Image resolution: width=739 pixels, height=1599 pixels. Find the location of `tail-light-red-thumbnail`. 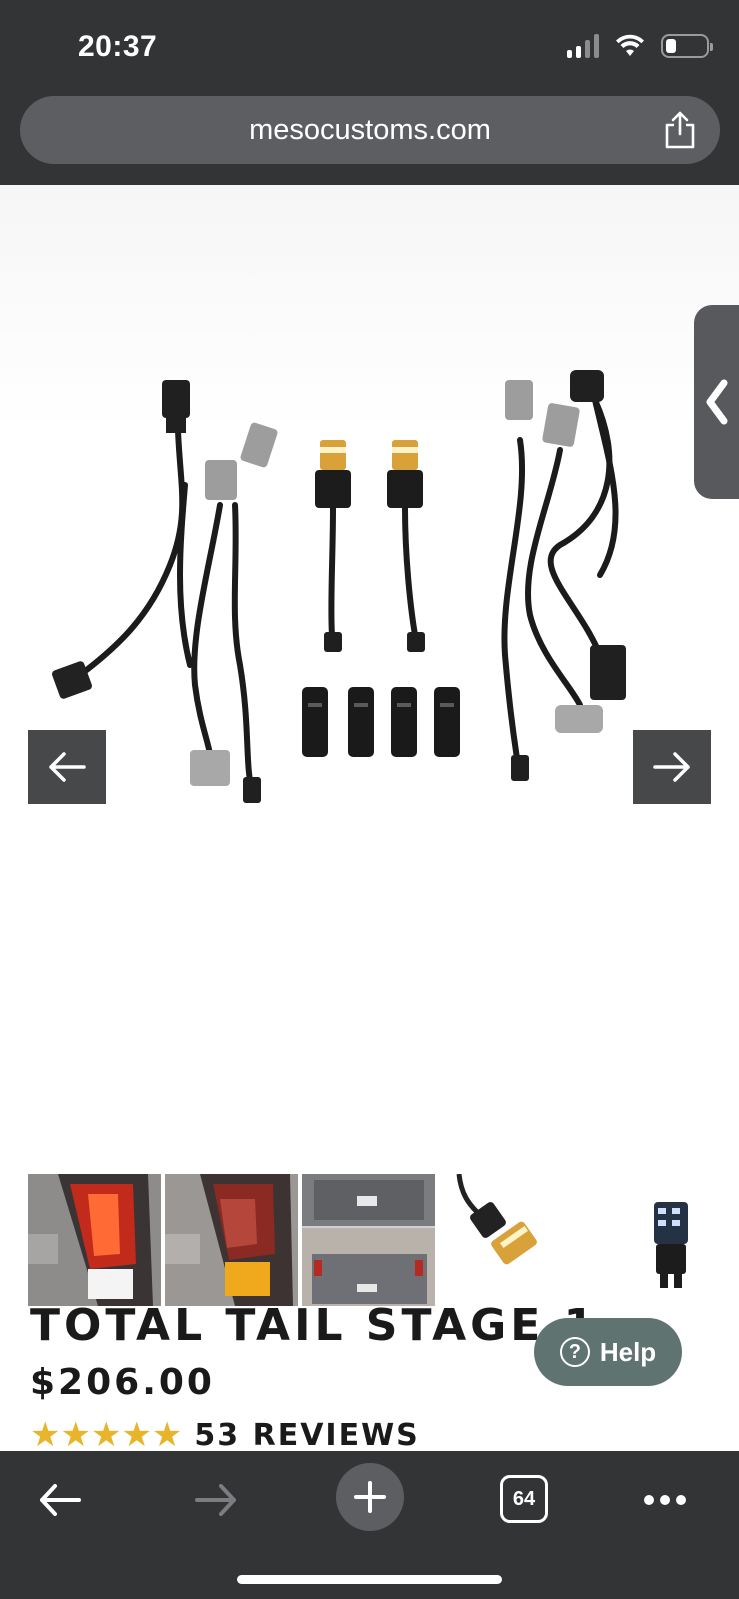

tail-light-red-thumbnail is located at coordinates (94, 1240).